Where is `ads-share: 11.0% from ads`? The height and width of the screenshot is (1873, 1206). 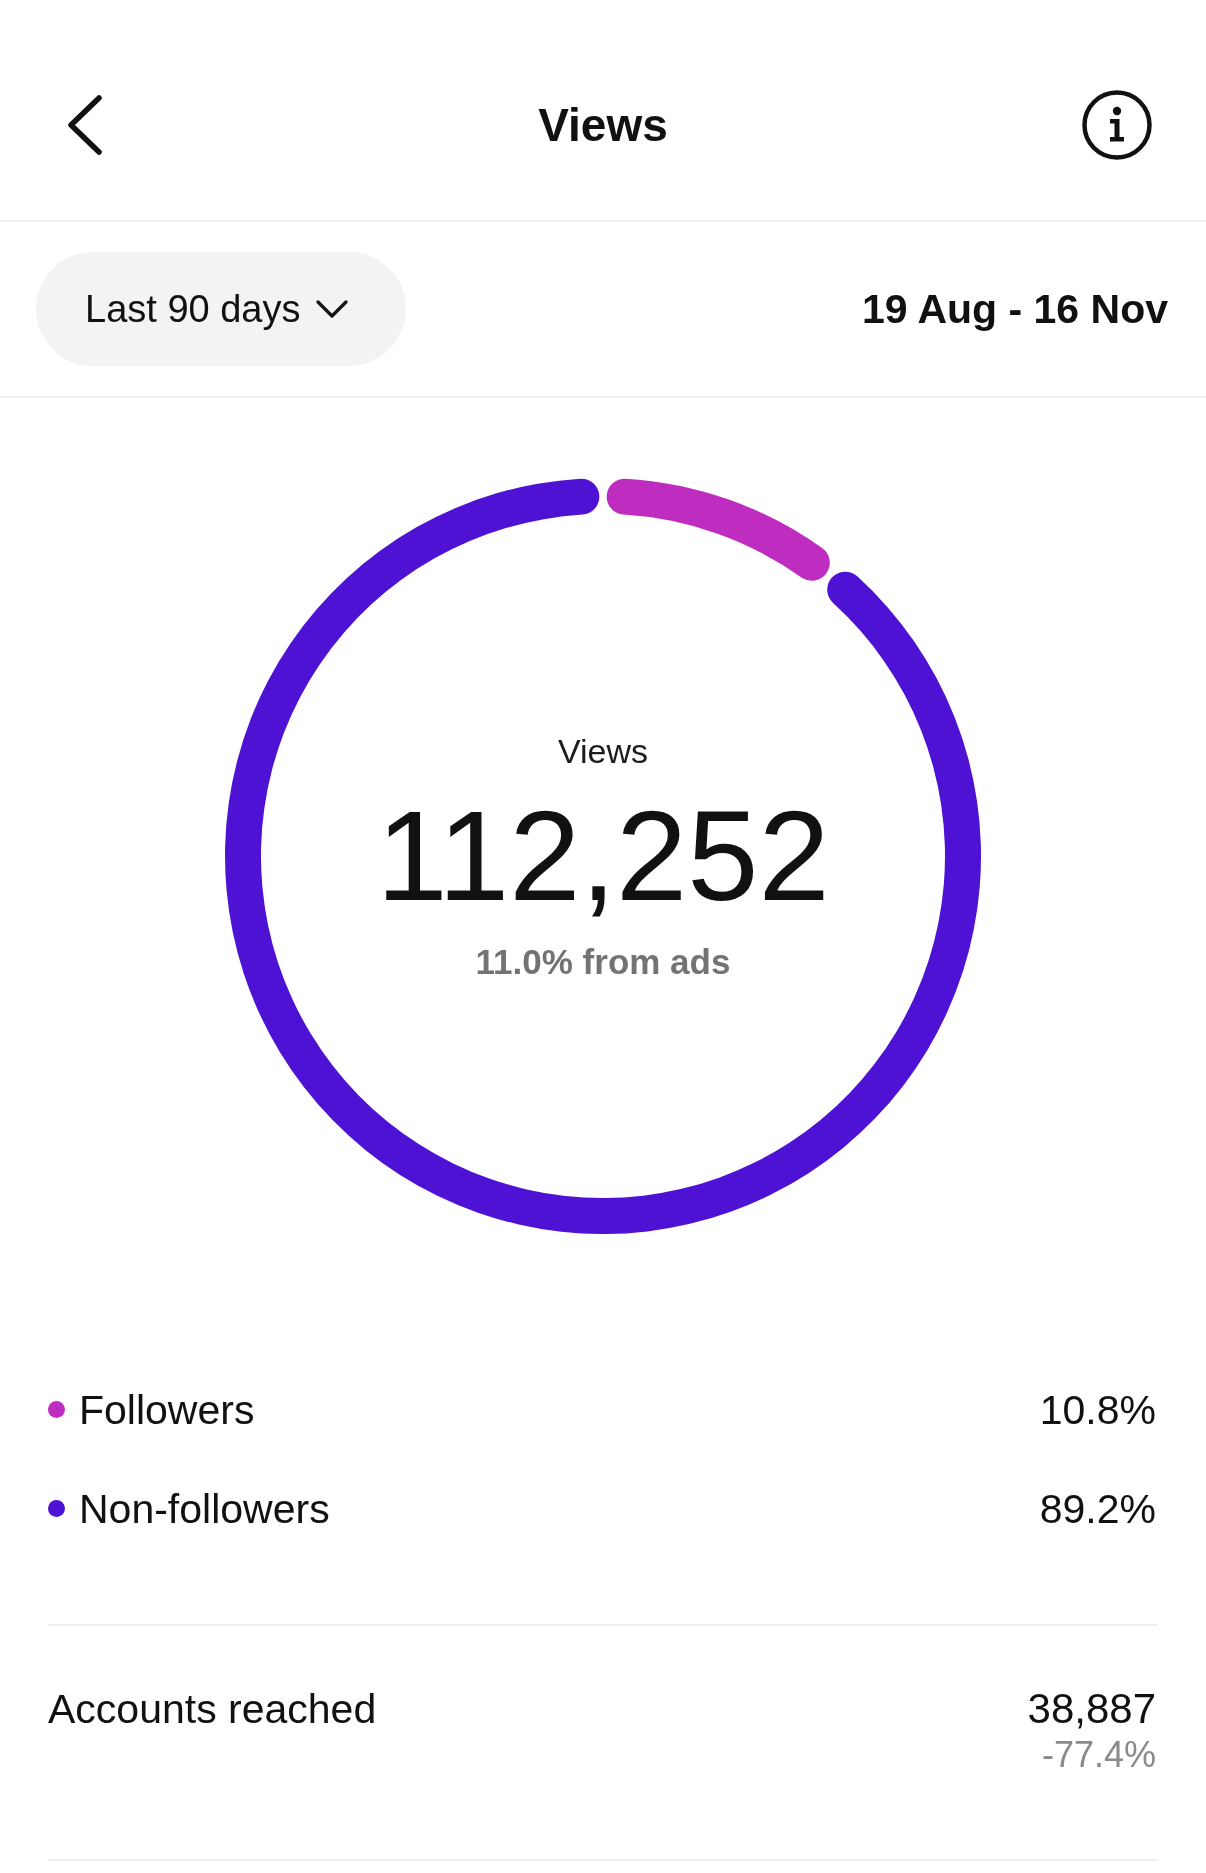 ads-share: 11.0% from ads is located at coordinates (603, 961).